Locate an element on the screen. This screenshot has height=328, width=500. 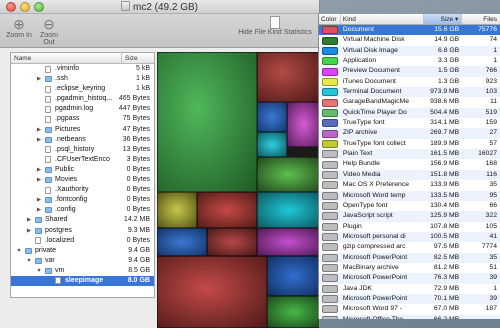
file-kind-row: Microsoft PowerPoint 76.3 MB 39 is located at coordinates (409, 278).